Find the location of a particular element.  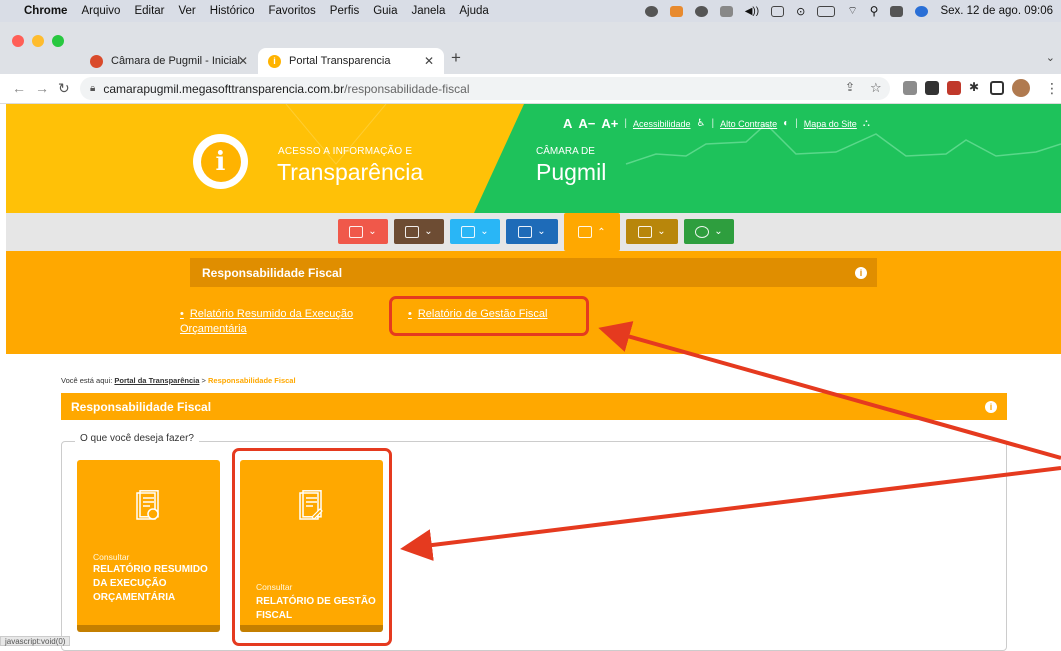

more-menu-icon: ⋮ is located at coordinates (1052, 88).